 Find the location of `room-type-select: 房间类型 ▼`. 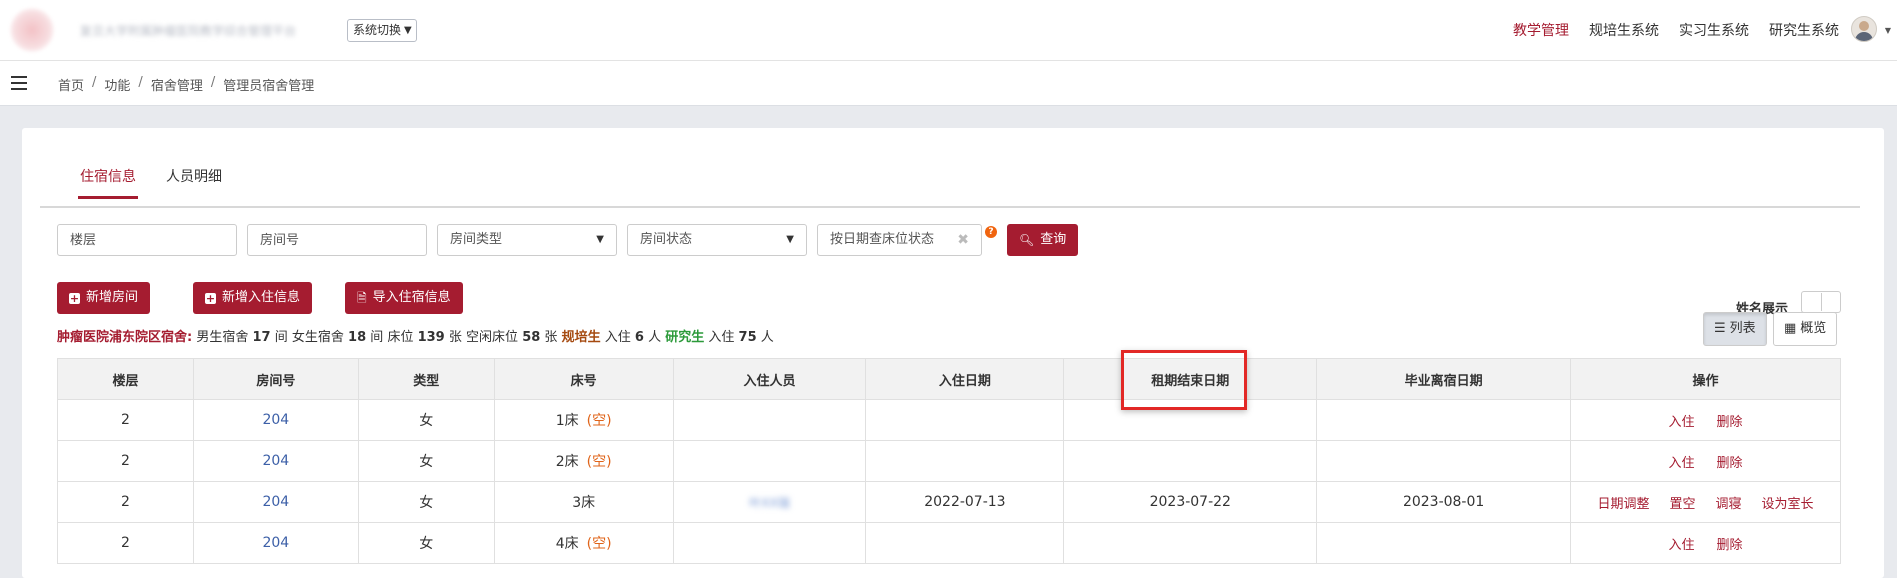

room-type-select: 房间类型 ▼ is located at coordinates (527, 240).